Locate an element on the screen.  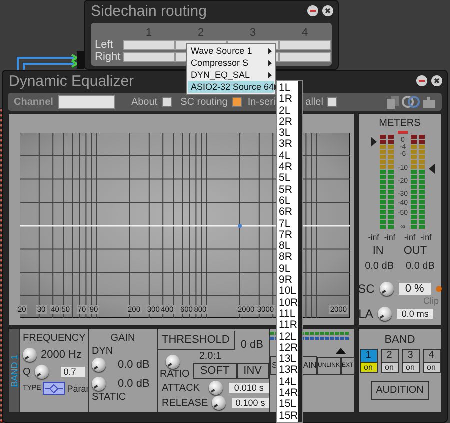
row-label: Left is located at coordinates (104, 45).